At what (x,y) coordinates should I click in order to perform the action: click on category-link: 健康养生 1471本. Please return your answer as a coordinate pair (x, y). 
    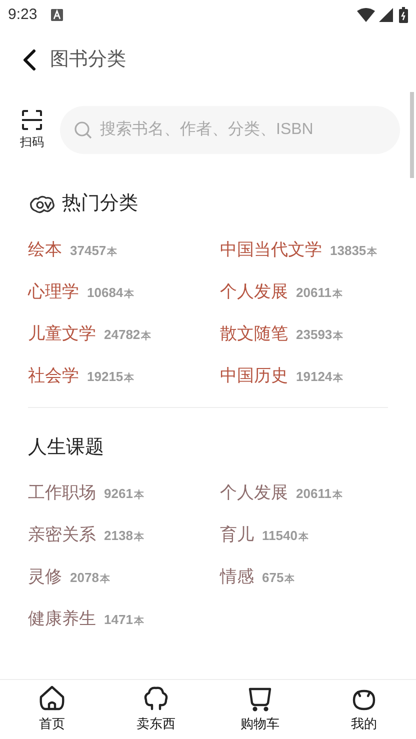
    Looking at the image, I should click on (124, 621).